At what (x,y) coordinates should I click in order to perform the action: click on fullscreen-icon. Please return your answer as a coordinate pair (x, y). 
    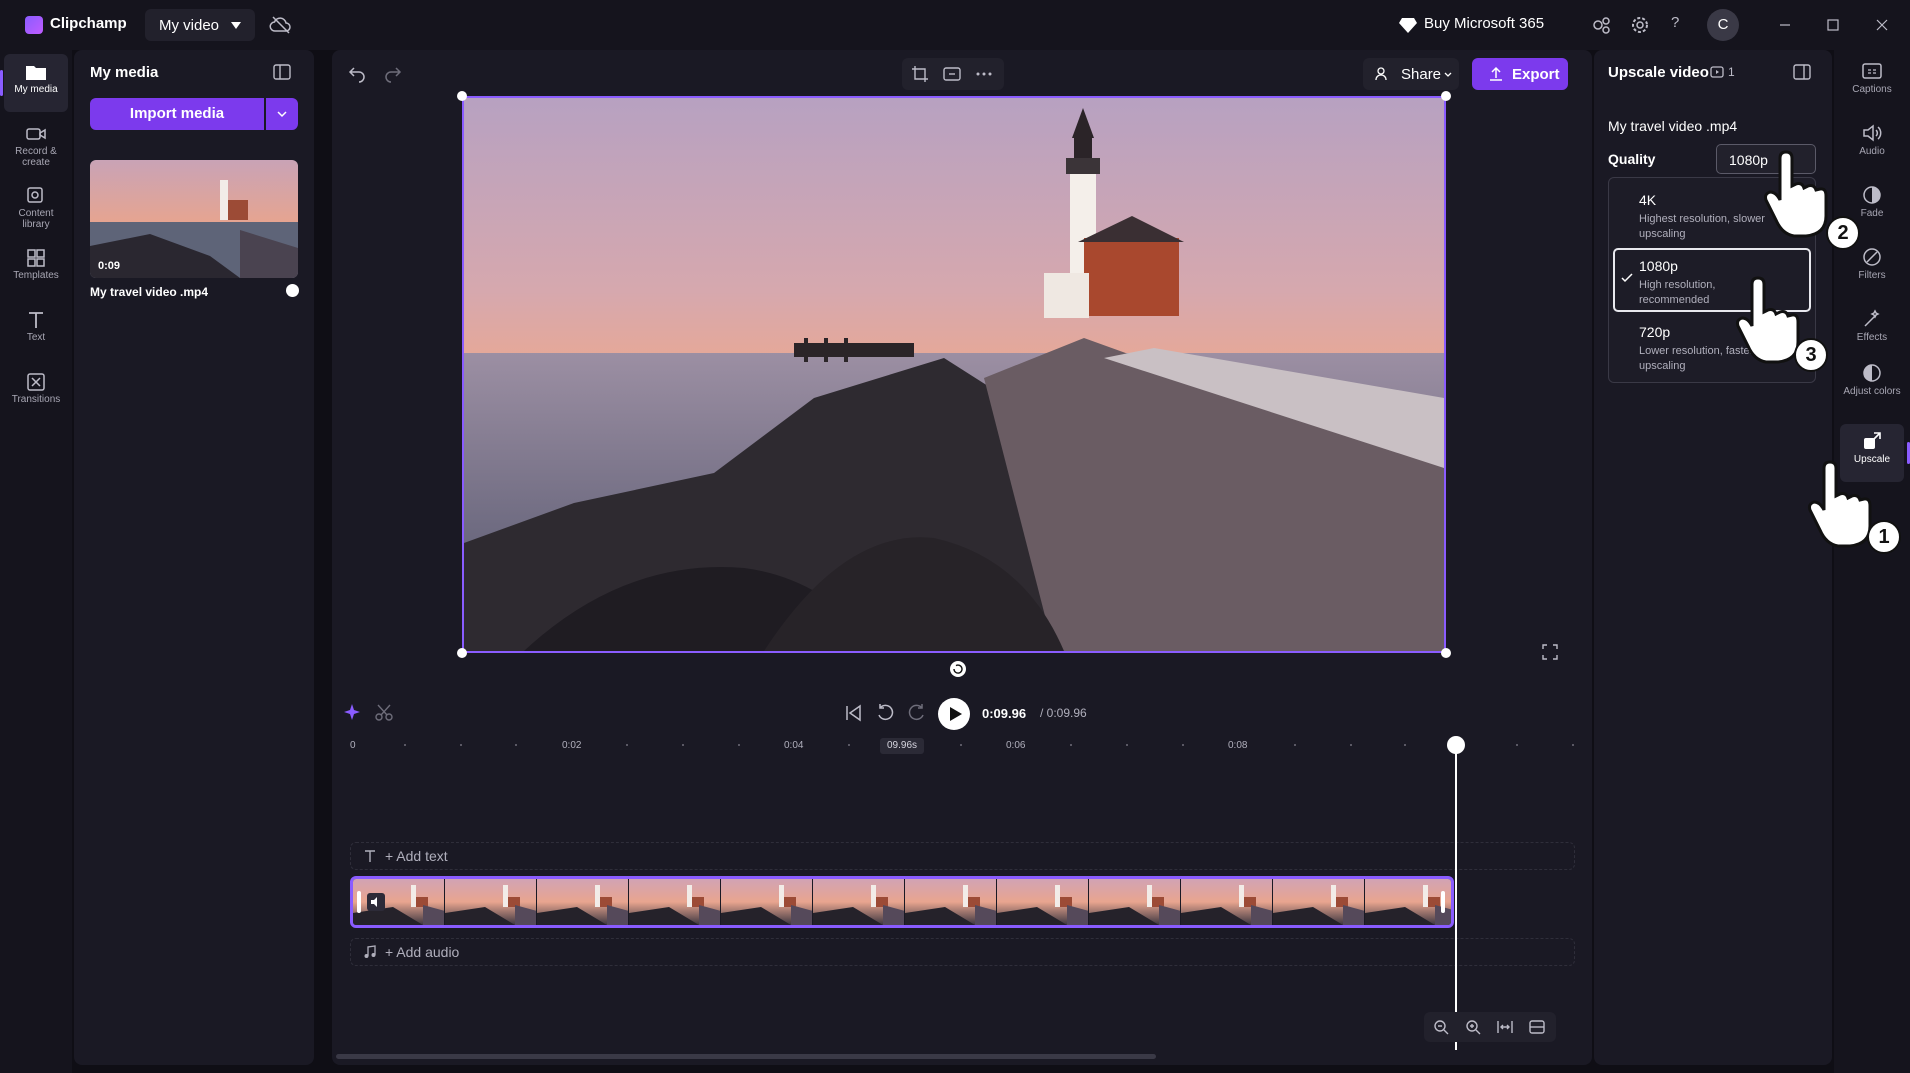
    Looking at the image, I should click on (1550, 652).